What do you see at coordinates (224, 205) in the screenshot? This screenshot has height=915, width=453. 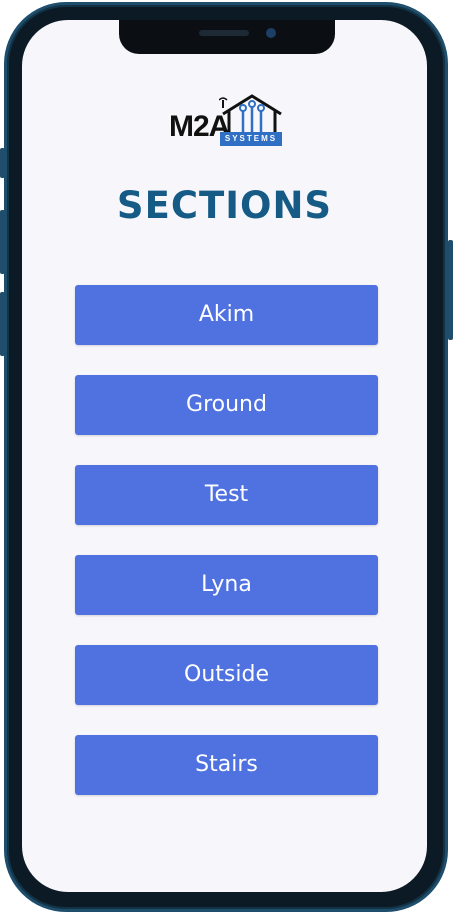 I see `page-title: SECTIONS` at bounding box center [224, 205].